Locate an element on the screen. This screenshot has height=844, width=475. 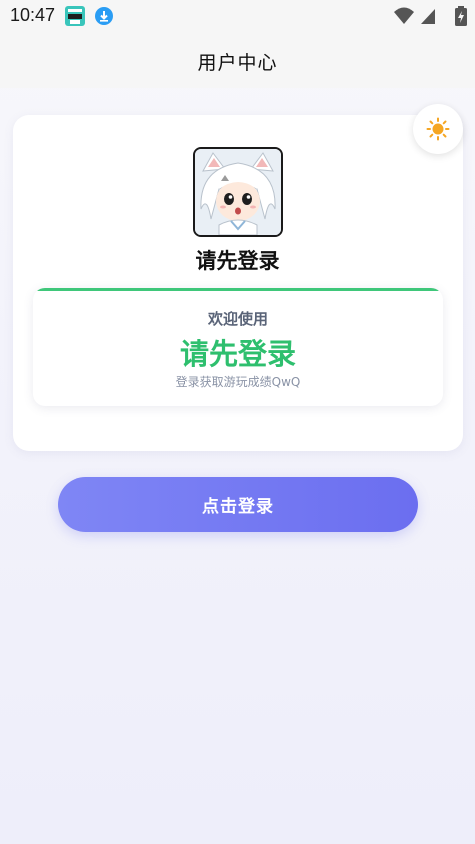
username-label: 请先登录 is located at coordinates (237, 261).